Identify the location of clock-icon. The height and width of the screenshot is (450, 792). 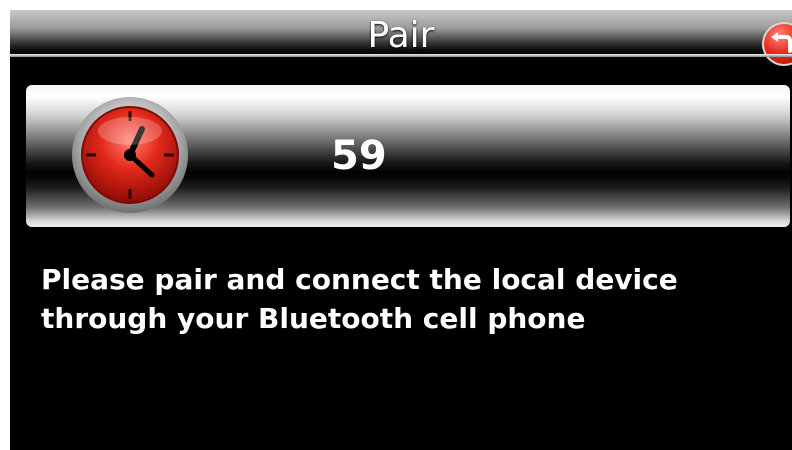
(130, 155).